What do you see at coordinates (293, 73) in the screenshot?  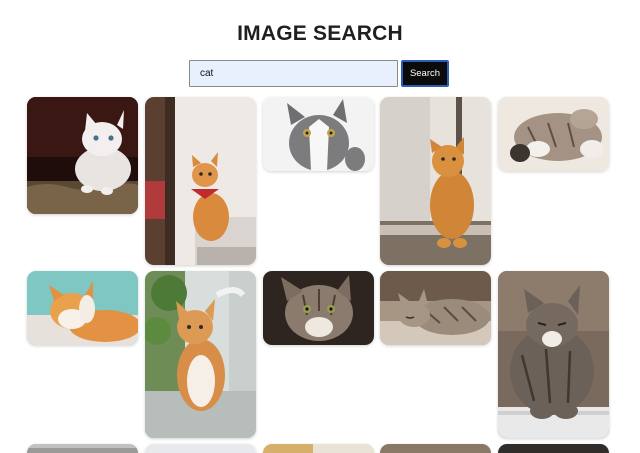 I see `search-input` at bounding box center [293, 73].